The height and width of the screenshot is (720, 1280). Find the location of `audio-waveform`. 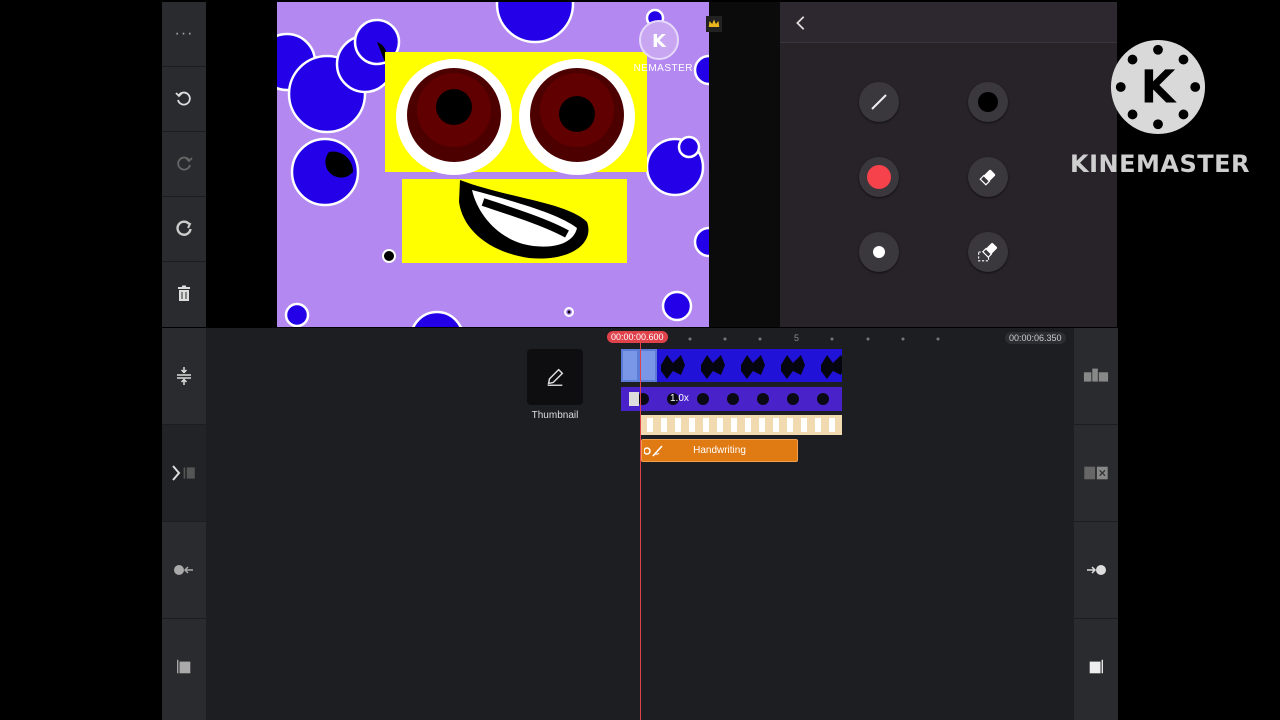

audio-waveform is located at coordinates (741, 425).